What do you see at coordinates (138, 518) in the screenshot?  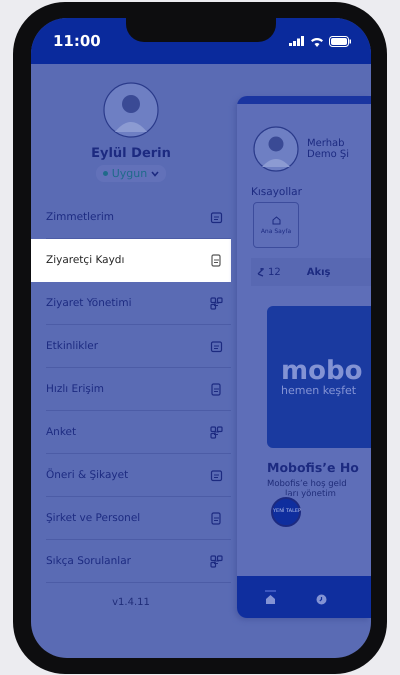 I see `menu-item: Şirket ve Personel` at bounding box center [138, 518].